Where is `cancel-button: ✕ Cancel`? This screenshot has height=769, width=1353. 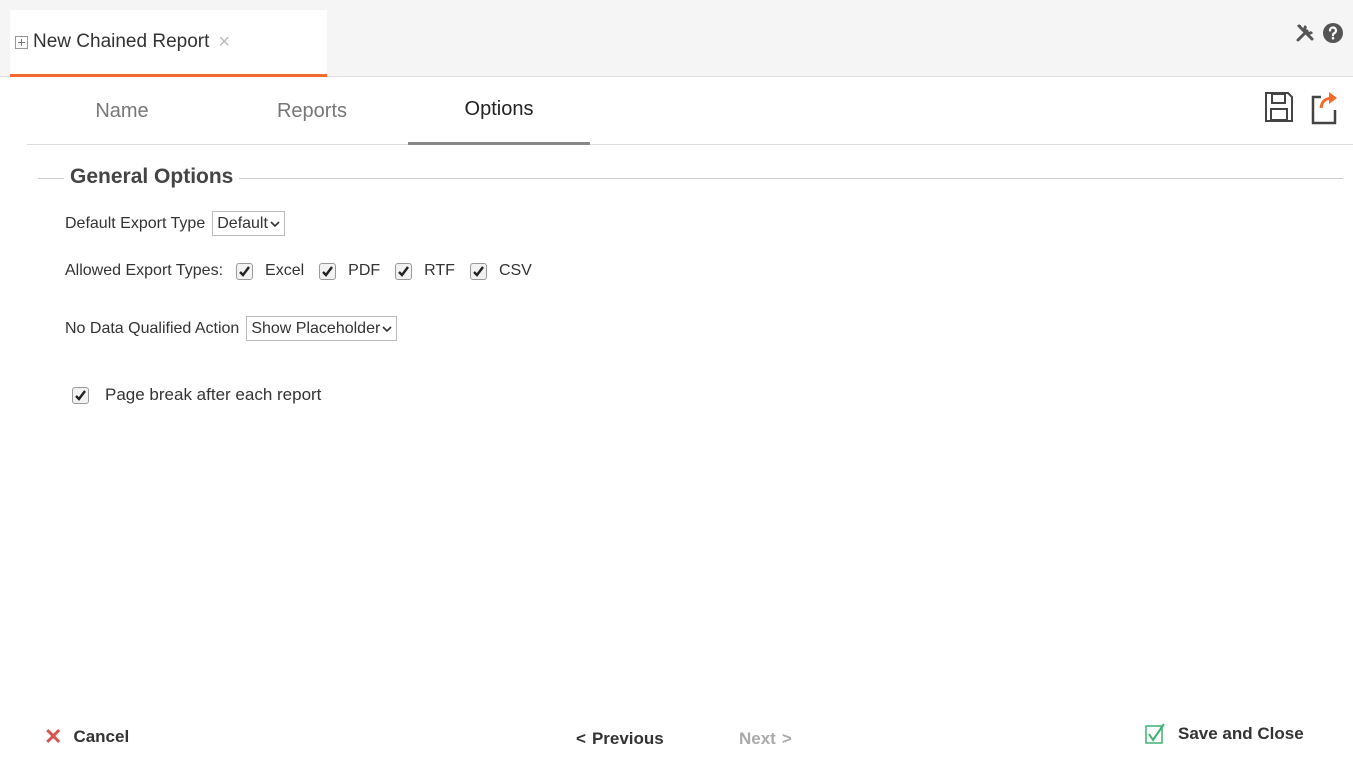 cancel-button: ✕ Cancel is located at coordinates (86, 737).